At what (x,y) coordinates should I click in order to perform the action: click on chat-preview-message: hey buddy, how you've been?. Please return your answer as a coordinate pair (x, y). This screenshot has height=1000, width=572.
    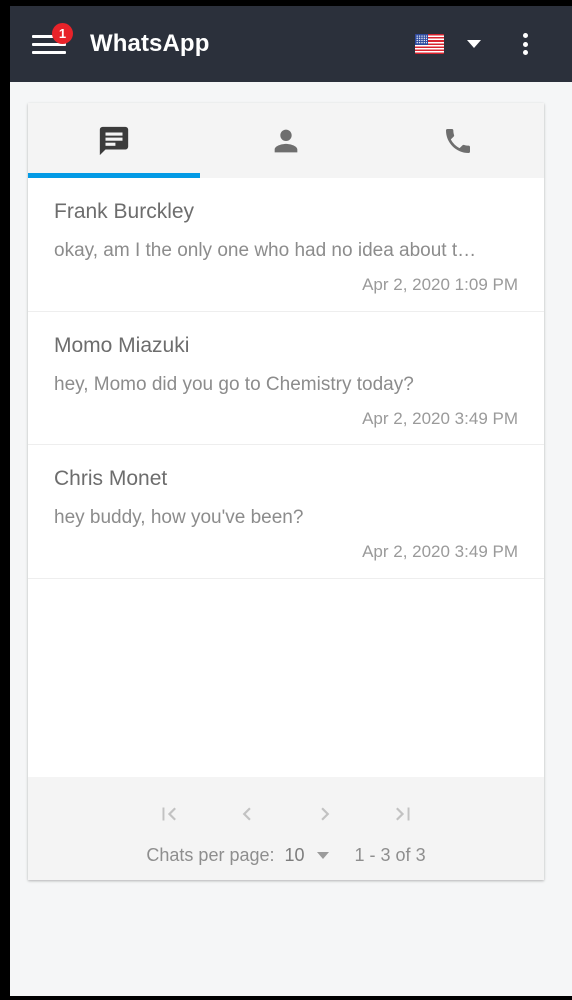
    Looking at the image, I should click on (179, 518).